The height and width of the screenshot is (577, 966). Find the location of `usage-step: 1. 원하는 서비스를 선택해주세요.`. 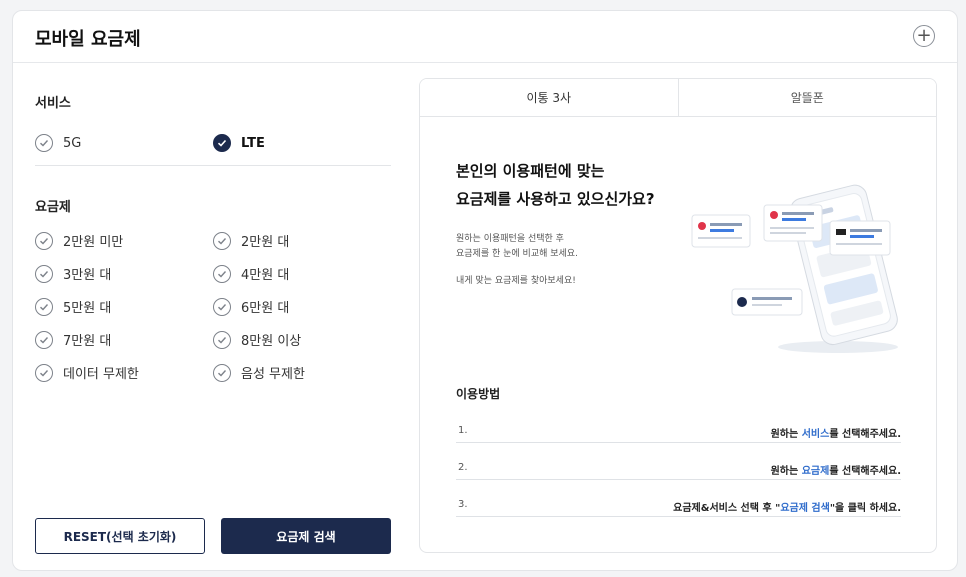

usage-step: 1. 원하는 서비스를 선택해주세요. is located at coordinates (678, 431).